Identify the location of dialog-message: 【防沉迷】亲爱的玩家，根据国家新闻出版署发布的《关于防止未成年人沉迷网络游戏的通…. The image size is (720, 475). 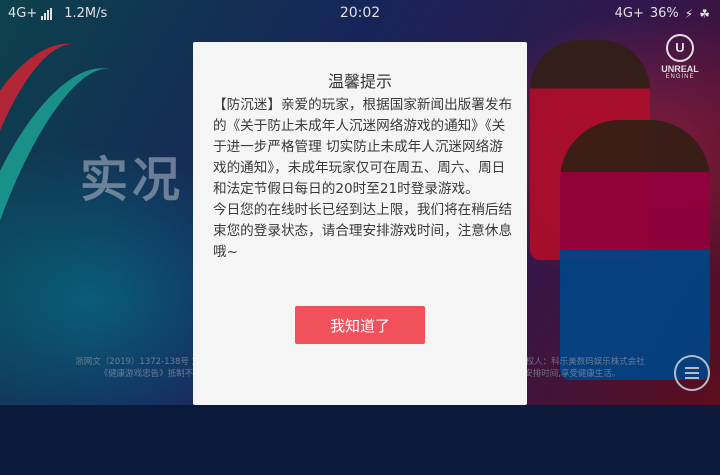
(363, 179).